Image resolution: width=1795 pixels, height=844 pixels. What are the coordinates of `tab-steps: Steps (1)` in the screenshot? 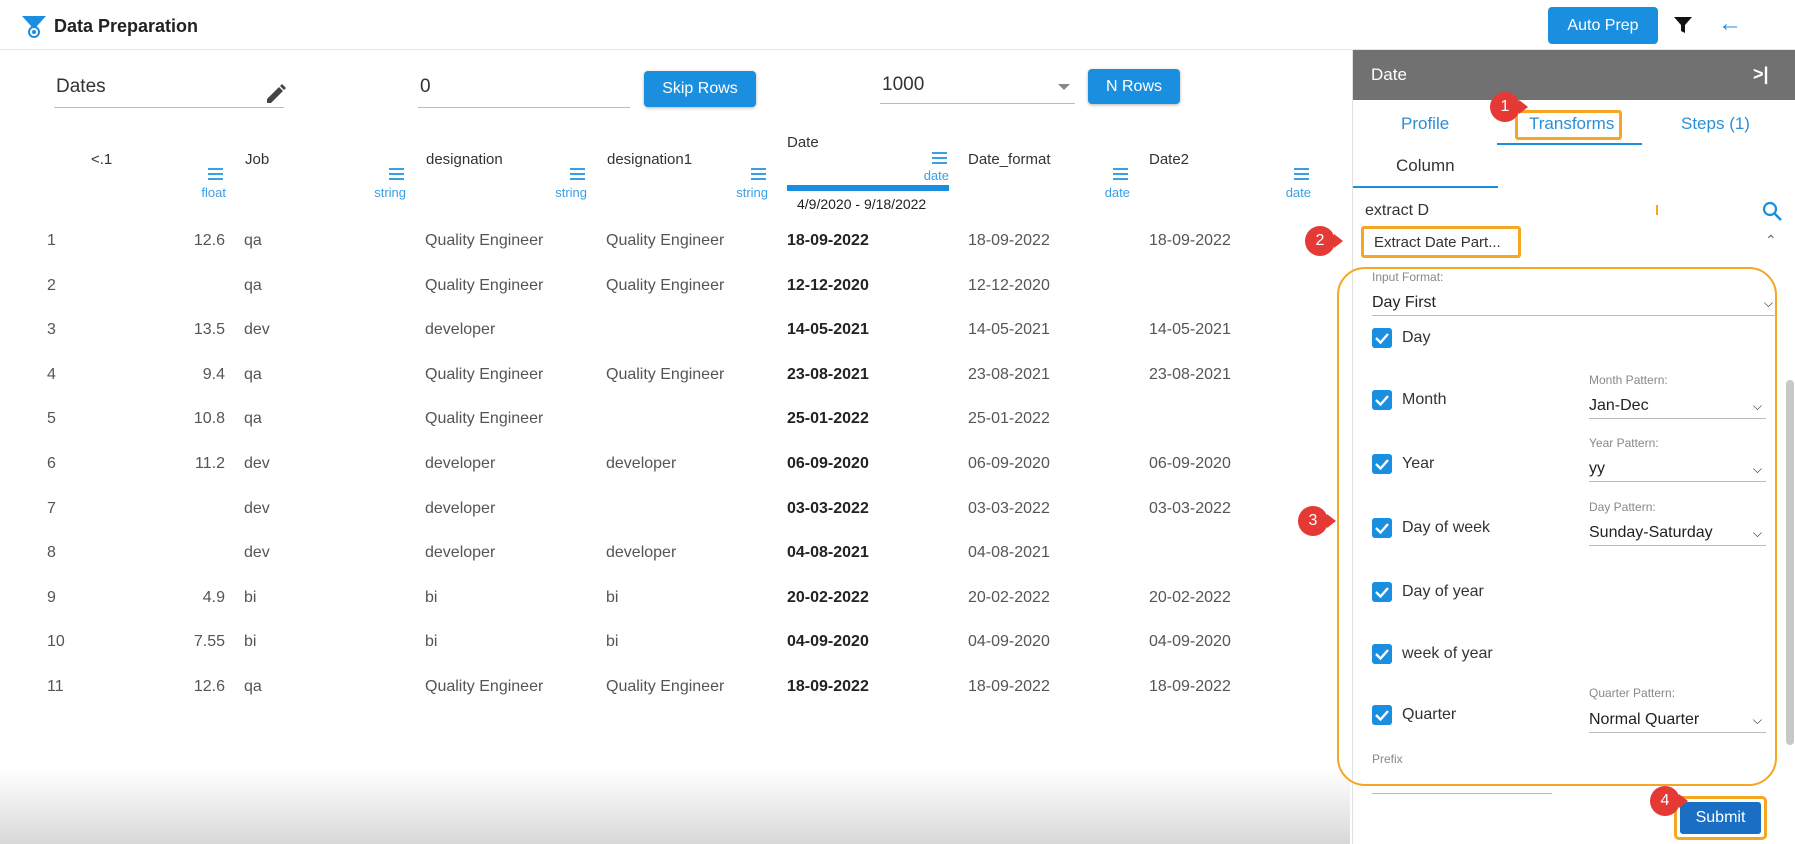 It's located at (1715, 124).